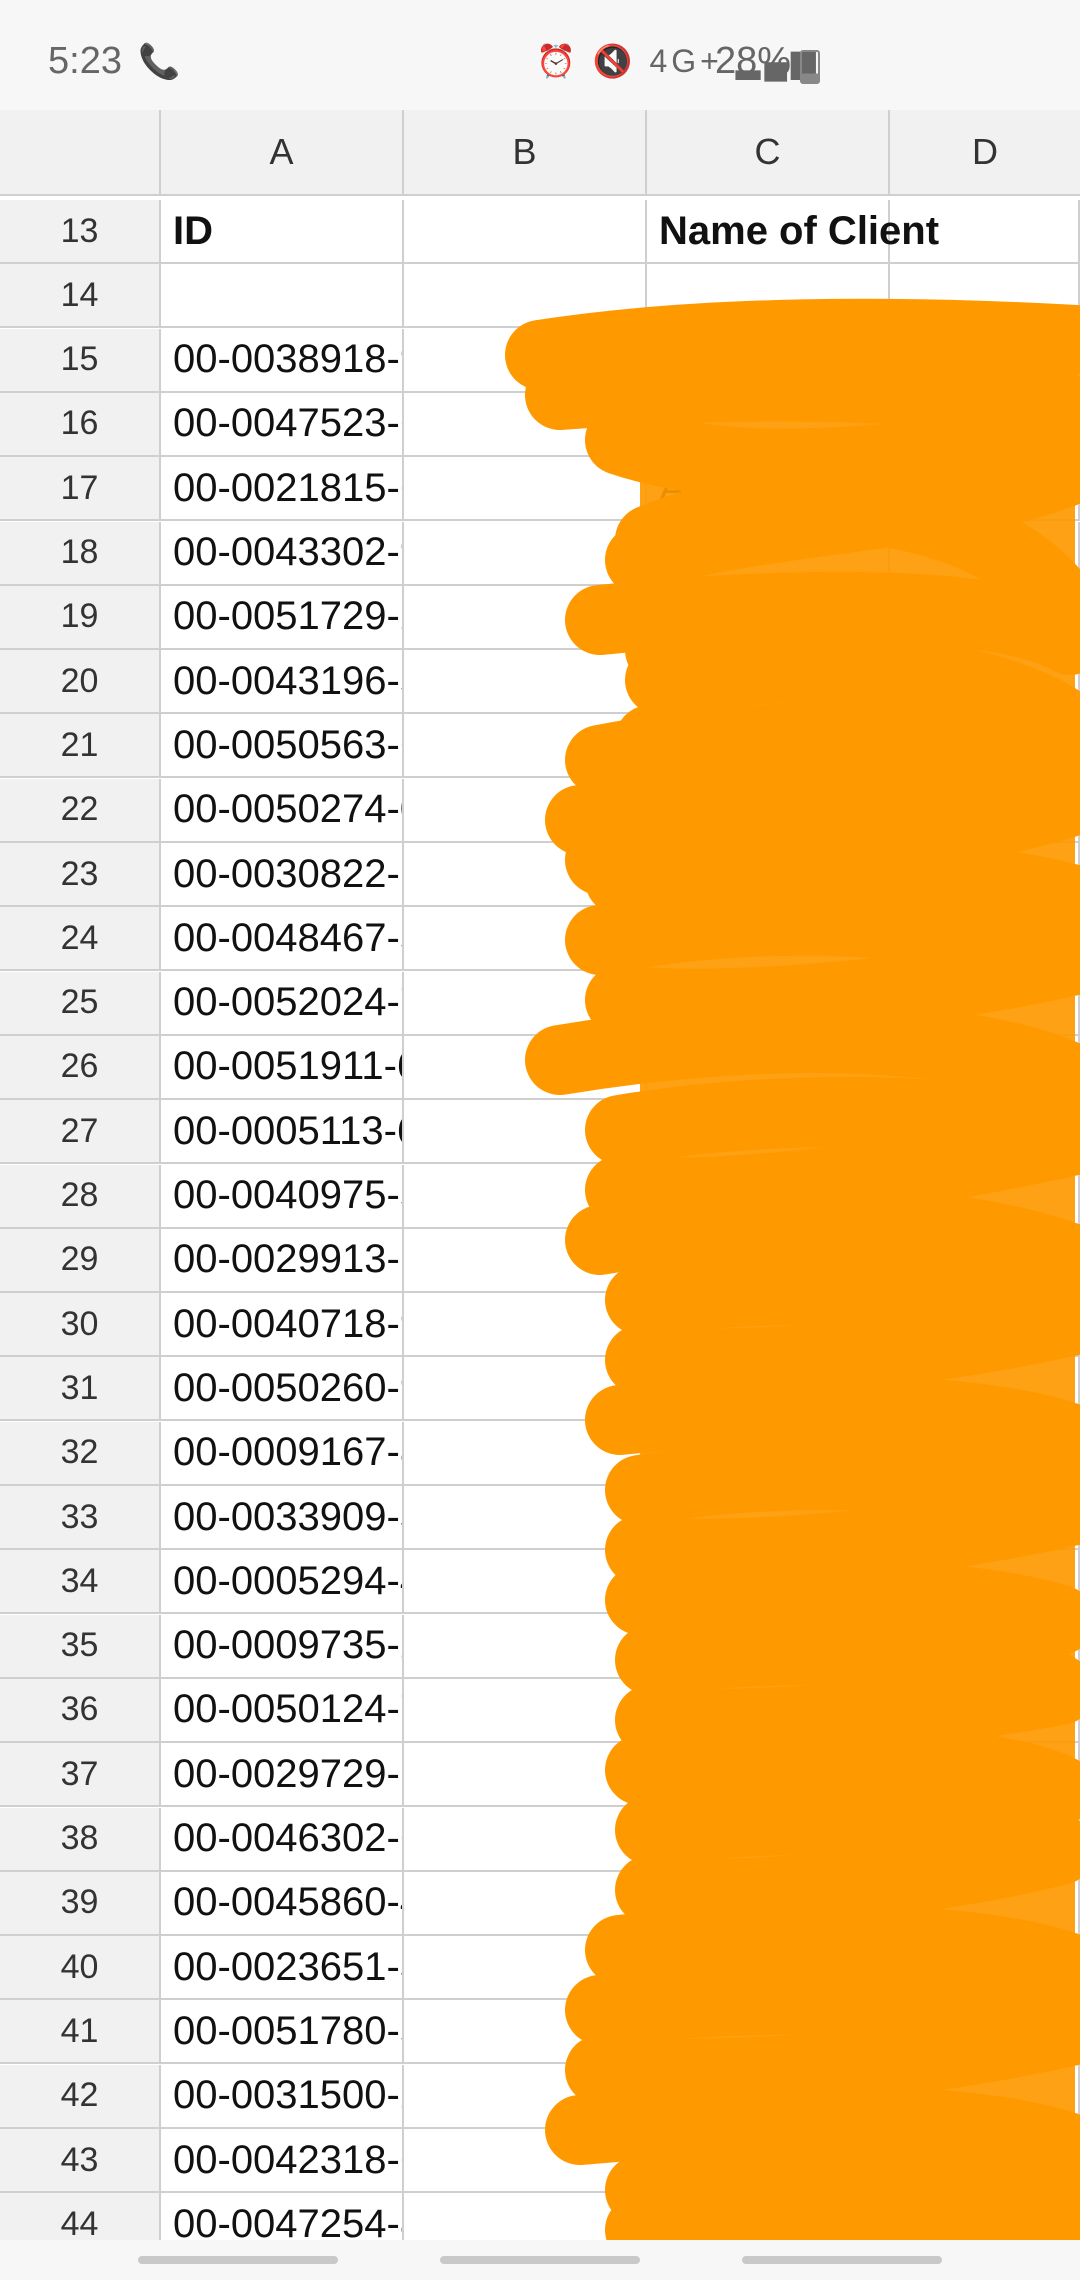 This screenshot has height=2280, width=1080. What do you see at coordinates (282, 295) in the screenshot?
I see `cell-a` at bounding box center [282, 295].